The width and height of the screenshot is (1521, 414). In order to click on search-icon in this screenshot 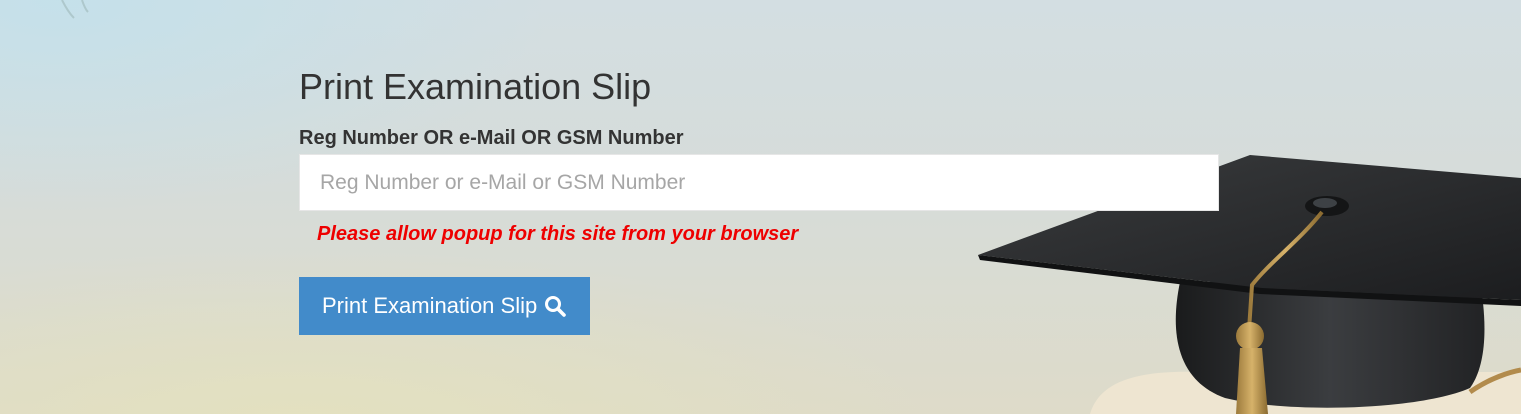, I will do `click(555, 306)`.